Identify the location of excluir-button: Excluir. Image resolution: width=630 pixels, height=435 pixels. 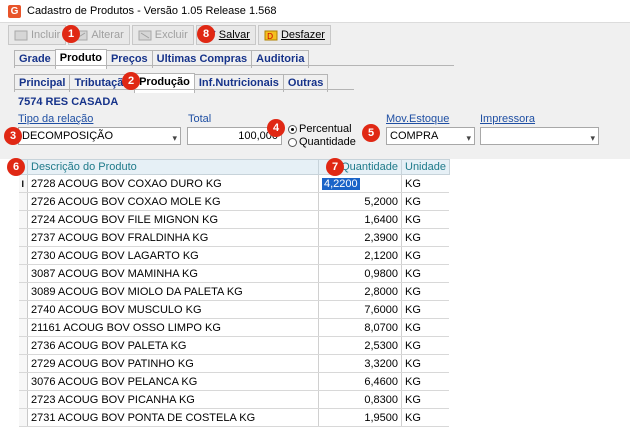
(162, 35).